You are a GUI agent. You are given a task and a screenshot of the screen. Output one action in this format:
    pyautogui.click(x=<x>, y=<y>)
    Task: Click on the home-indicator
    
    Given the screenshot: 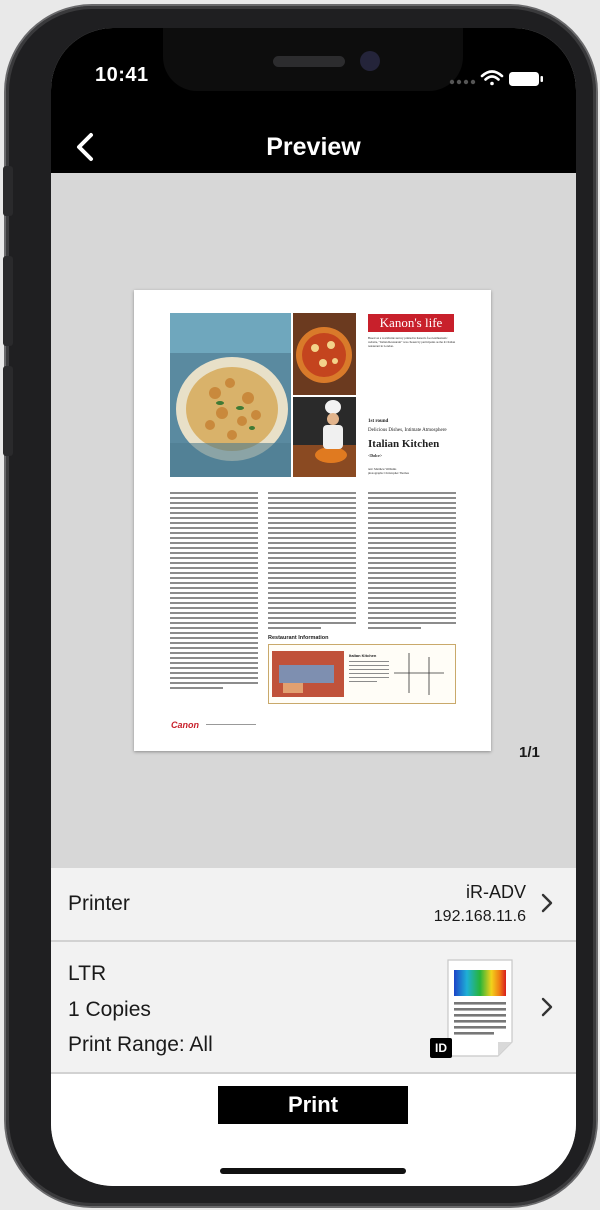 What is the action you would take?
    pyautogui.click(x=313, y=1171)
    